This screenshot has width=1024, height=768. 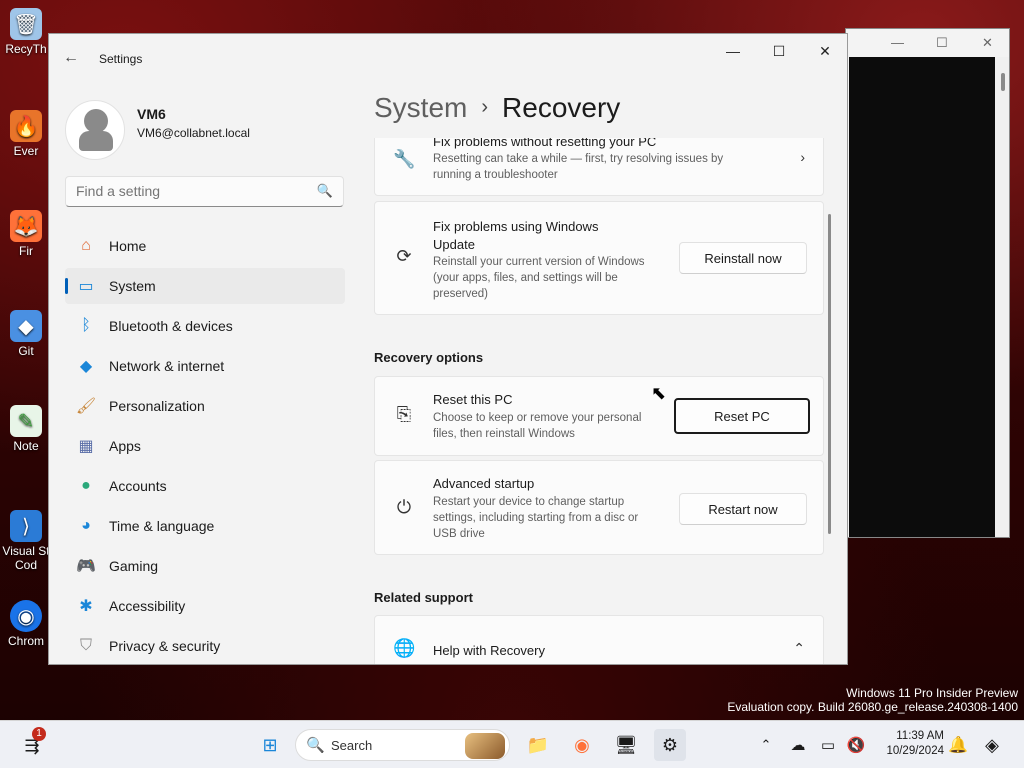 I want to click on sidebar-item-network: ◆ Network & internet, so click(x=205, y=366).